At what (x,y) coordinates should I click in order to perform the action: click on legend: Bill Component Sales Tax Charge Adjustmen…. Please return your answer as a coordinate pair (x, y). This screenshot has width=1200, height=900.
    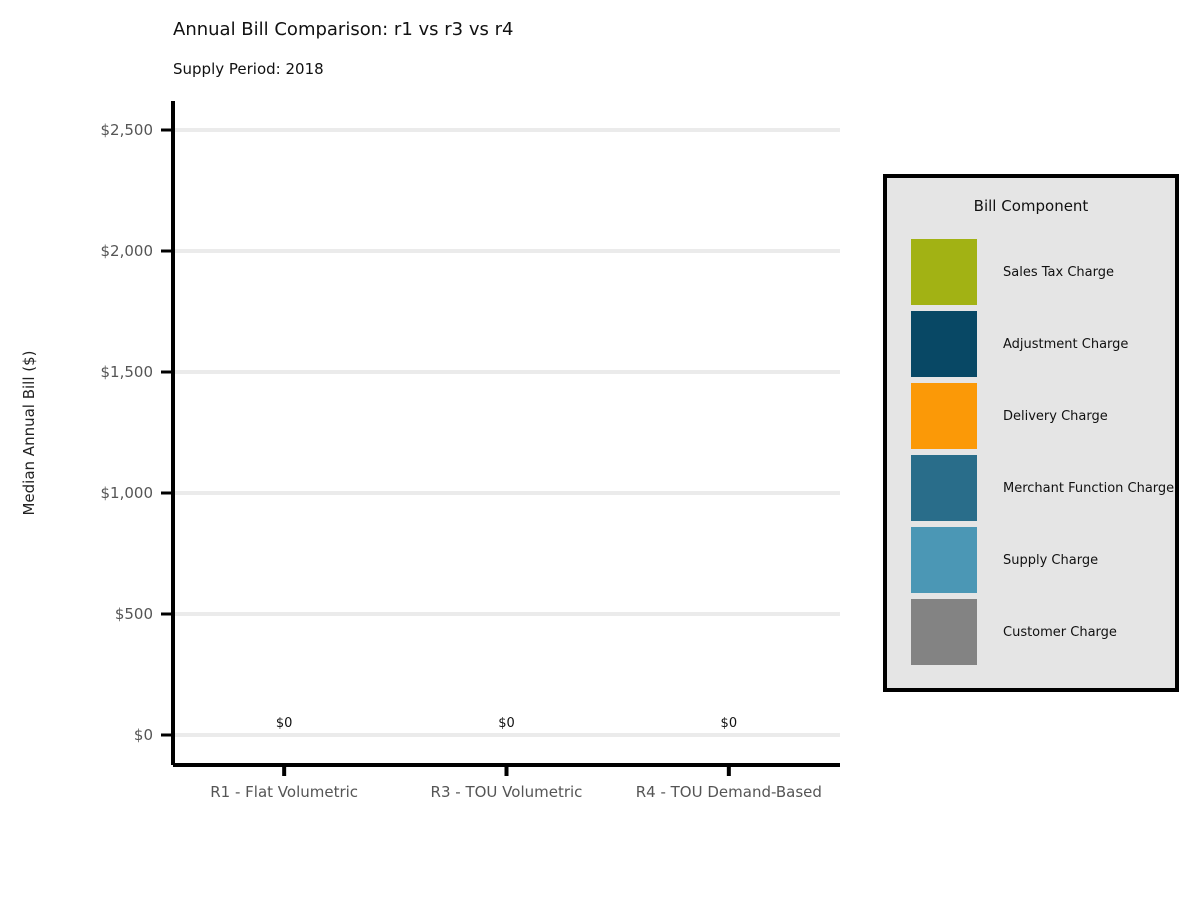
    Looking at the image, I should click on (1031, 433).